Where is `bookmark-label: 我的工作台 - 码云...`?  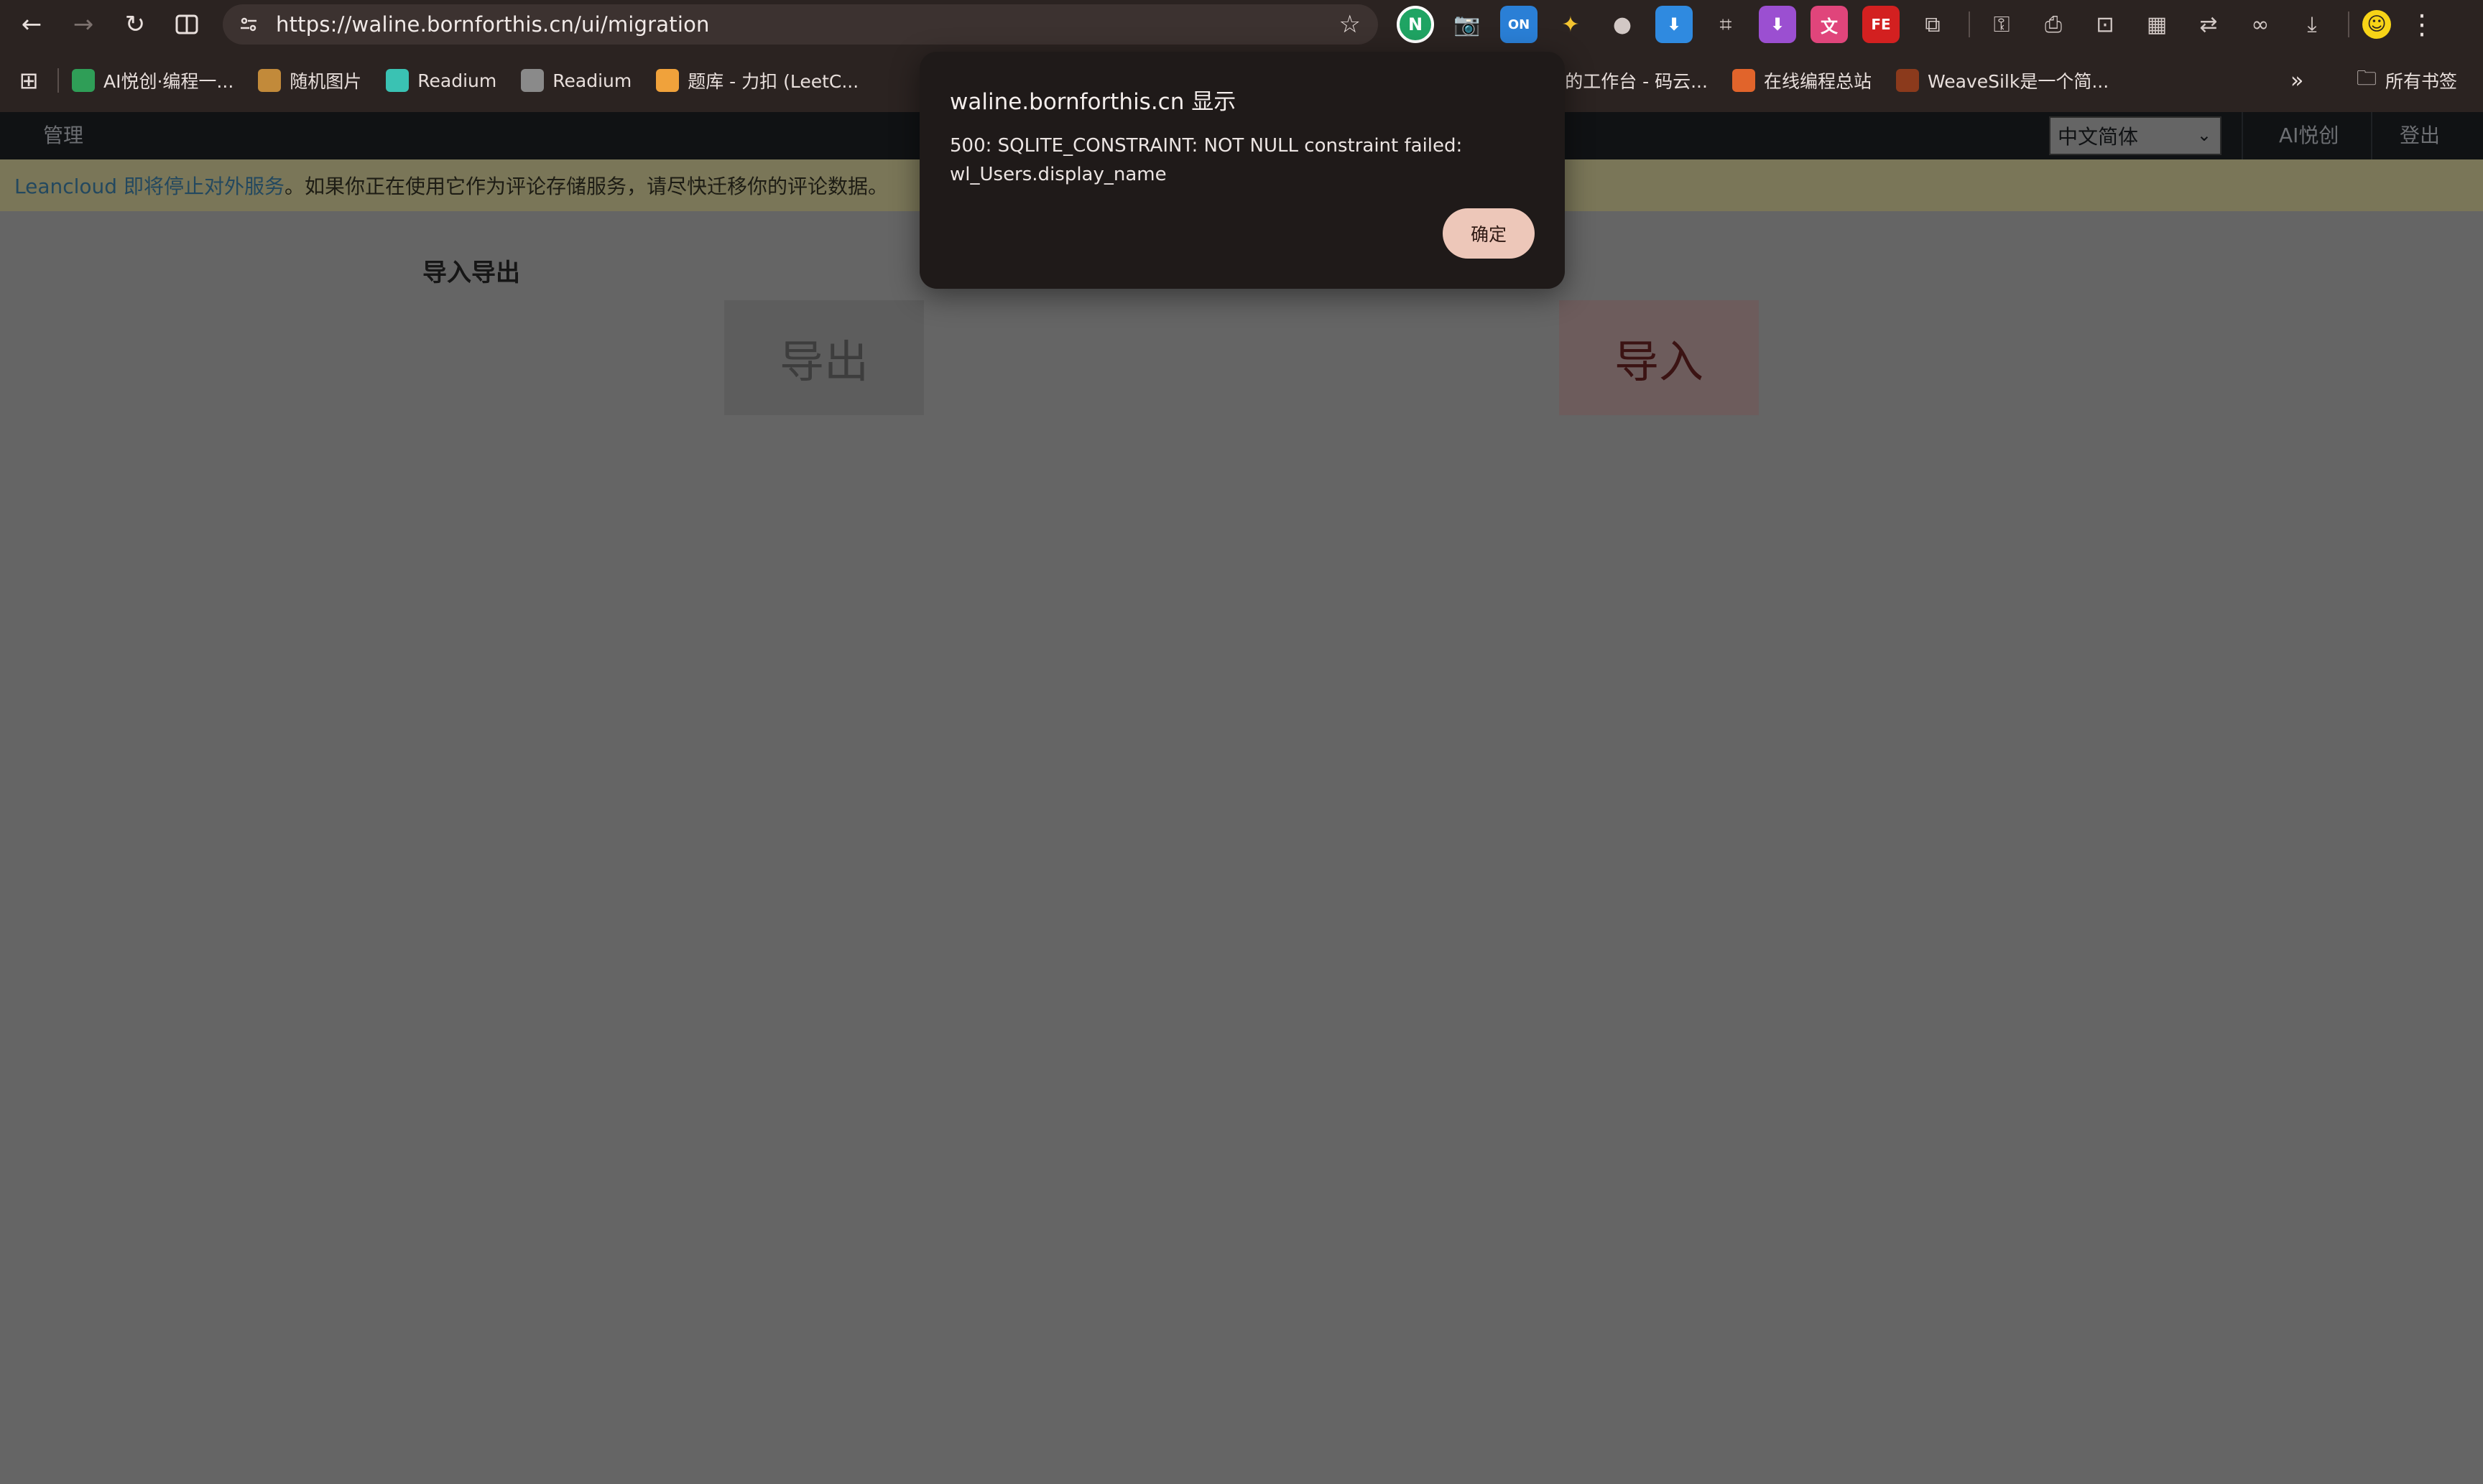 bookmark-label: 我的工作台 - 码云... is located at coordinates (1627, 81).